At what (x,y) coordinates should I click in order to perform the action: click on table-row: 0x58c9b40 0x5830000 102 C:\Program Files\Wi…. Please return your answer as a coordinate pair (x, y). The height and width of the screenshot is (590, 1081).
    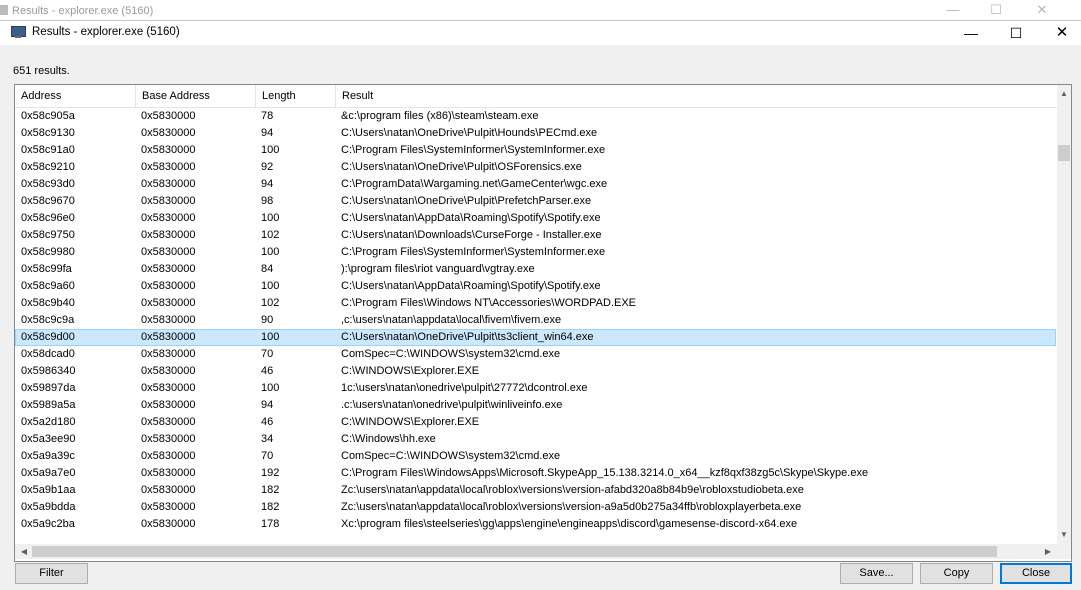
    Looking at the image, I should click on (535, 303).